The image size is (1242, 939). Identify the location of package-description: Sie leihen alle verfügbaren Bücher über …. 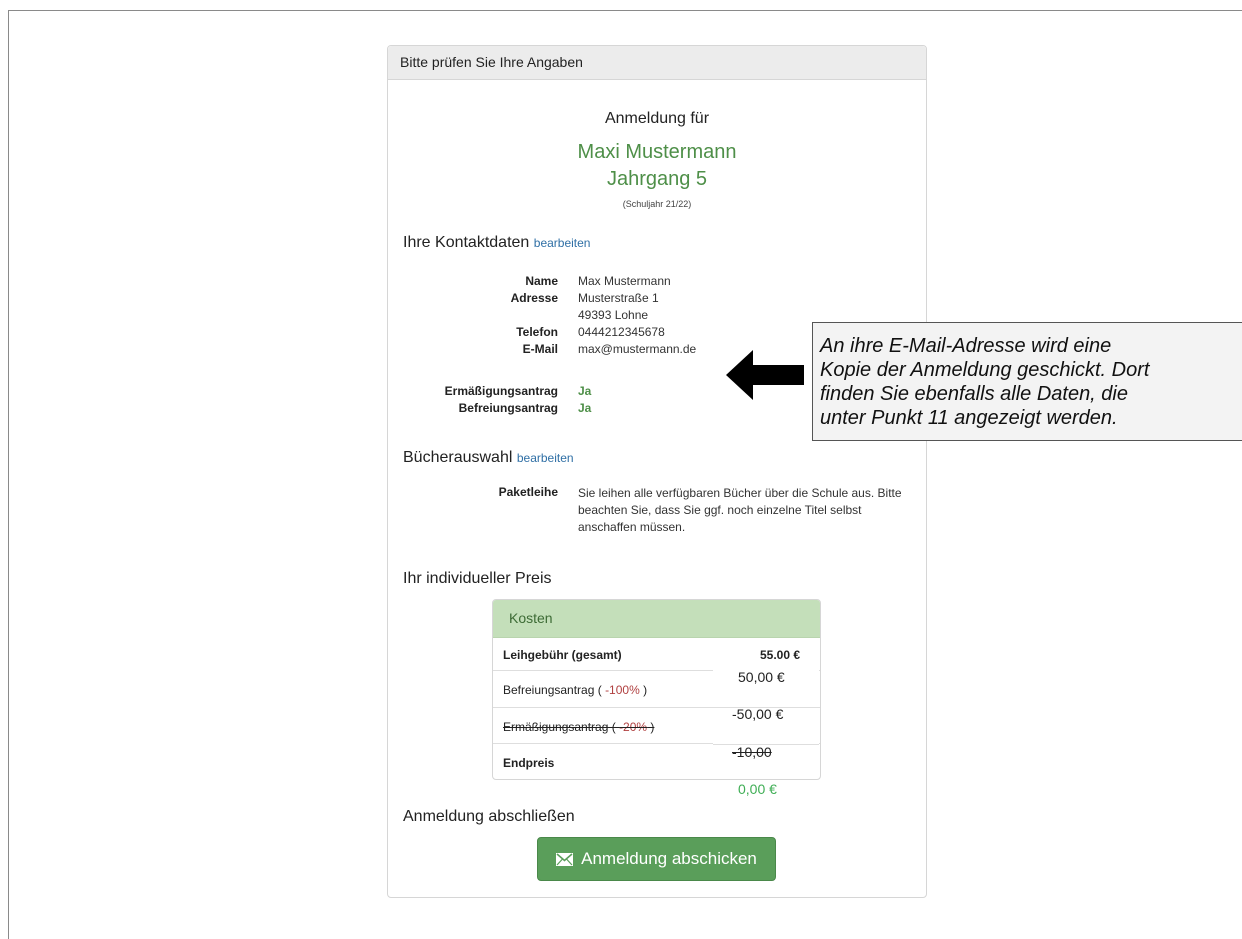
(740, 510).